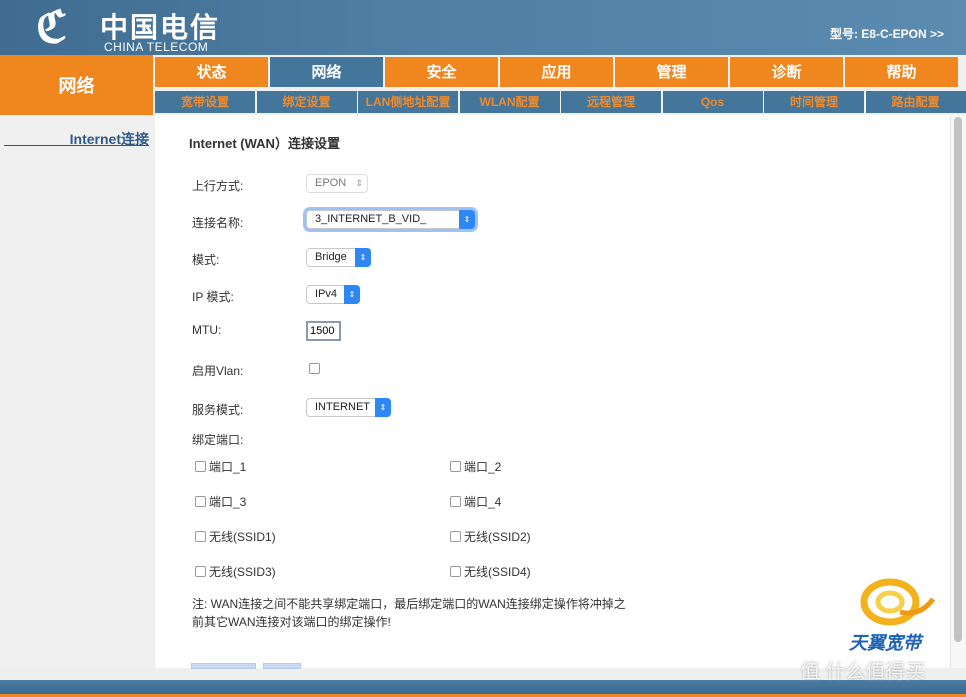 The image size is (966, 697). I want to click on port-label: 端口_4, so click(483, 502).